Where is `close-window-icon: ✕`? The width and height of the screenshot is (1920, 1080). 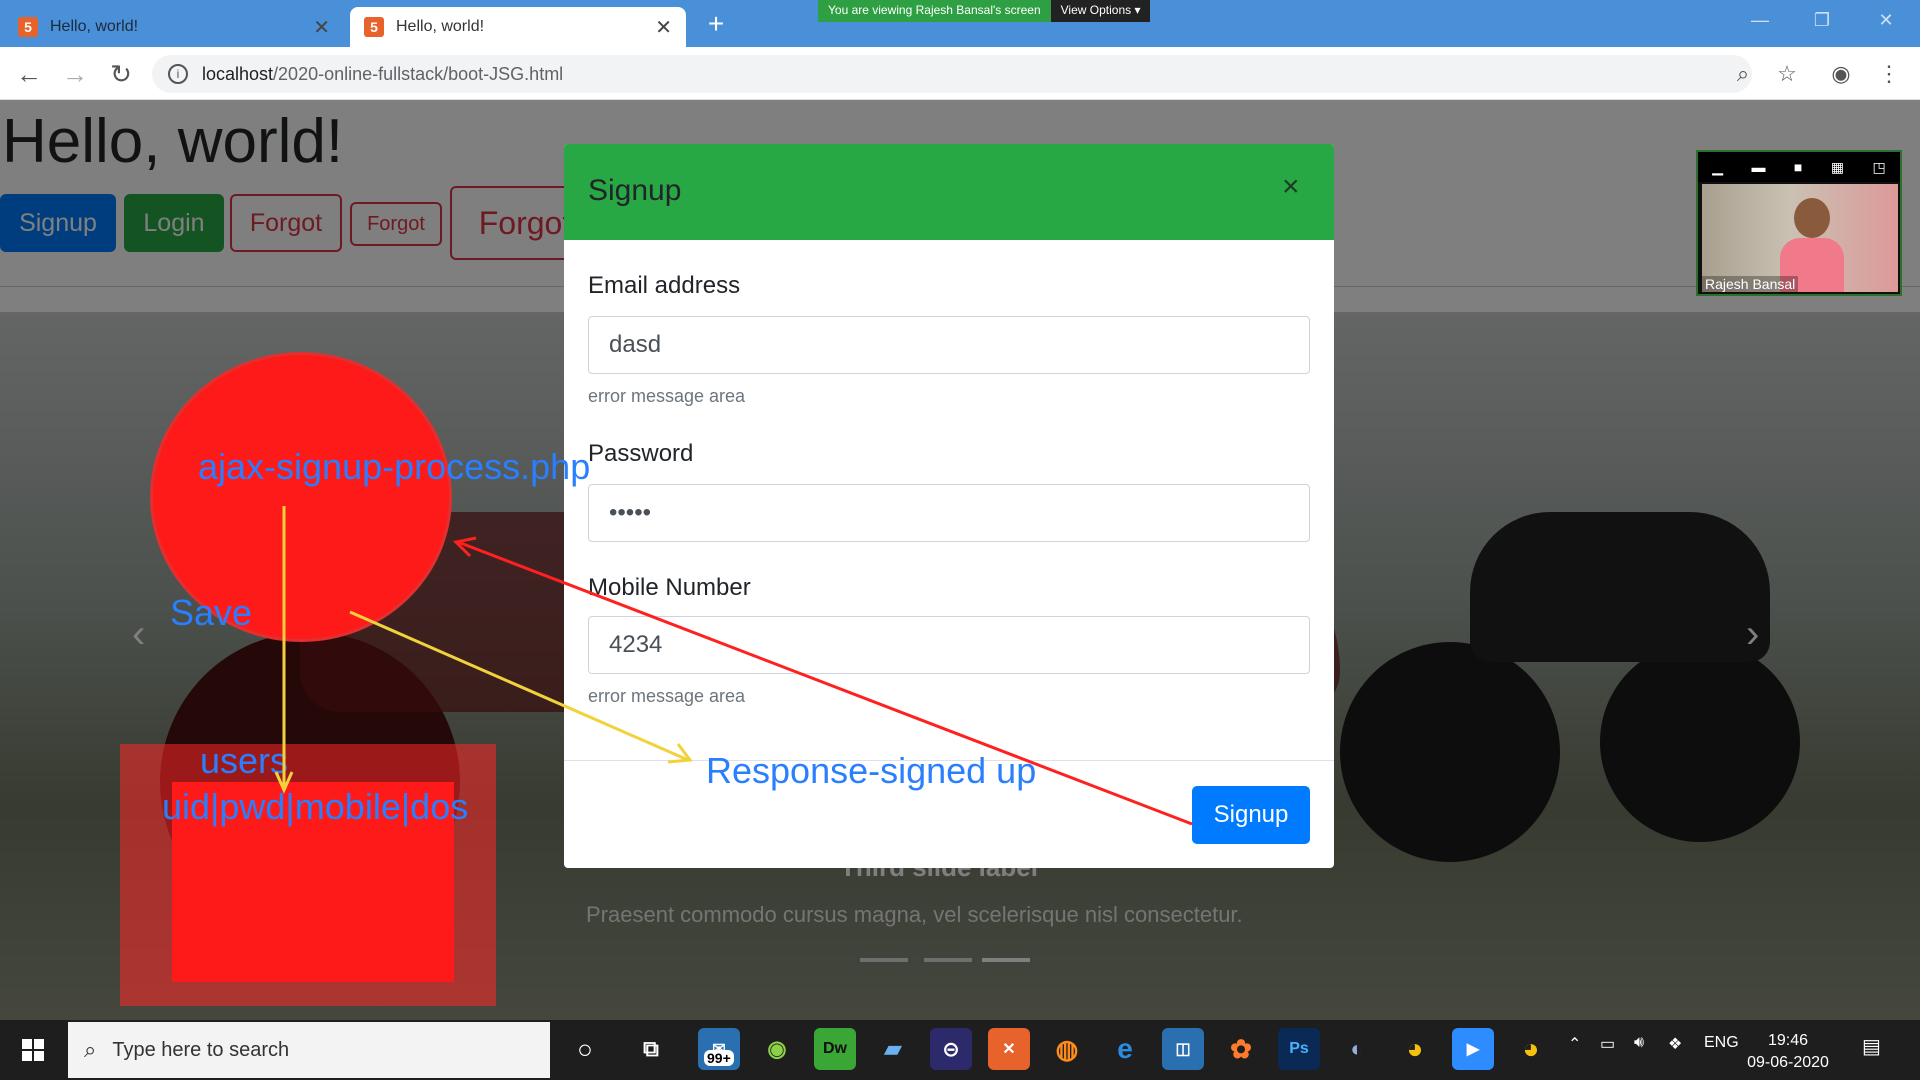 close-window-icon: ✕ is located at coordinates (1886, 20).